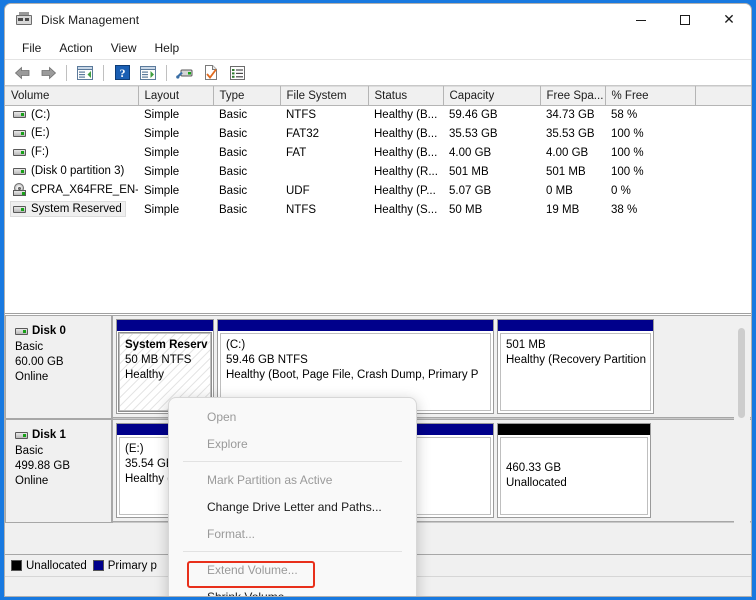  Describe the element at coordinates (22, 73) in the screenshot. I see `back-arrow-icon` at that location.